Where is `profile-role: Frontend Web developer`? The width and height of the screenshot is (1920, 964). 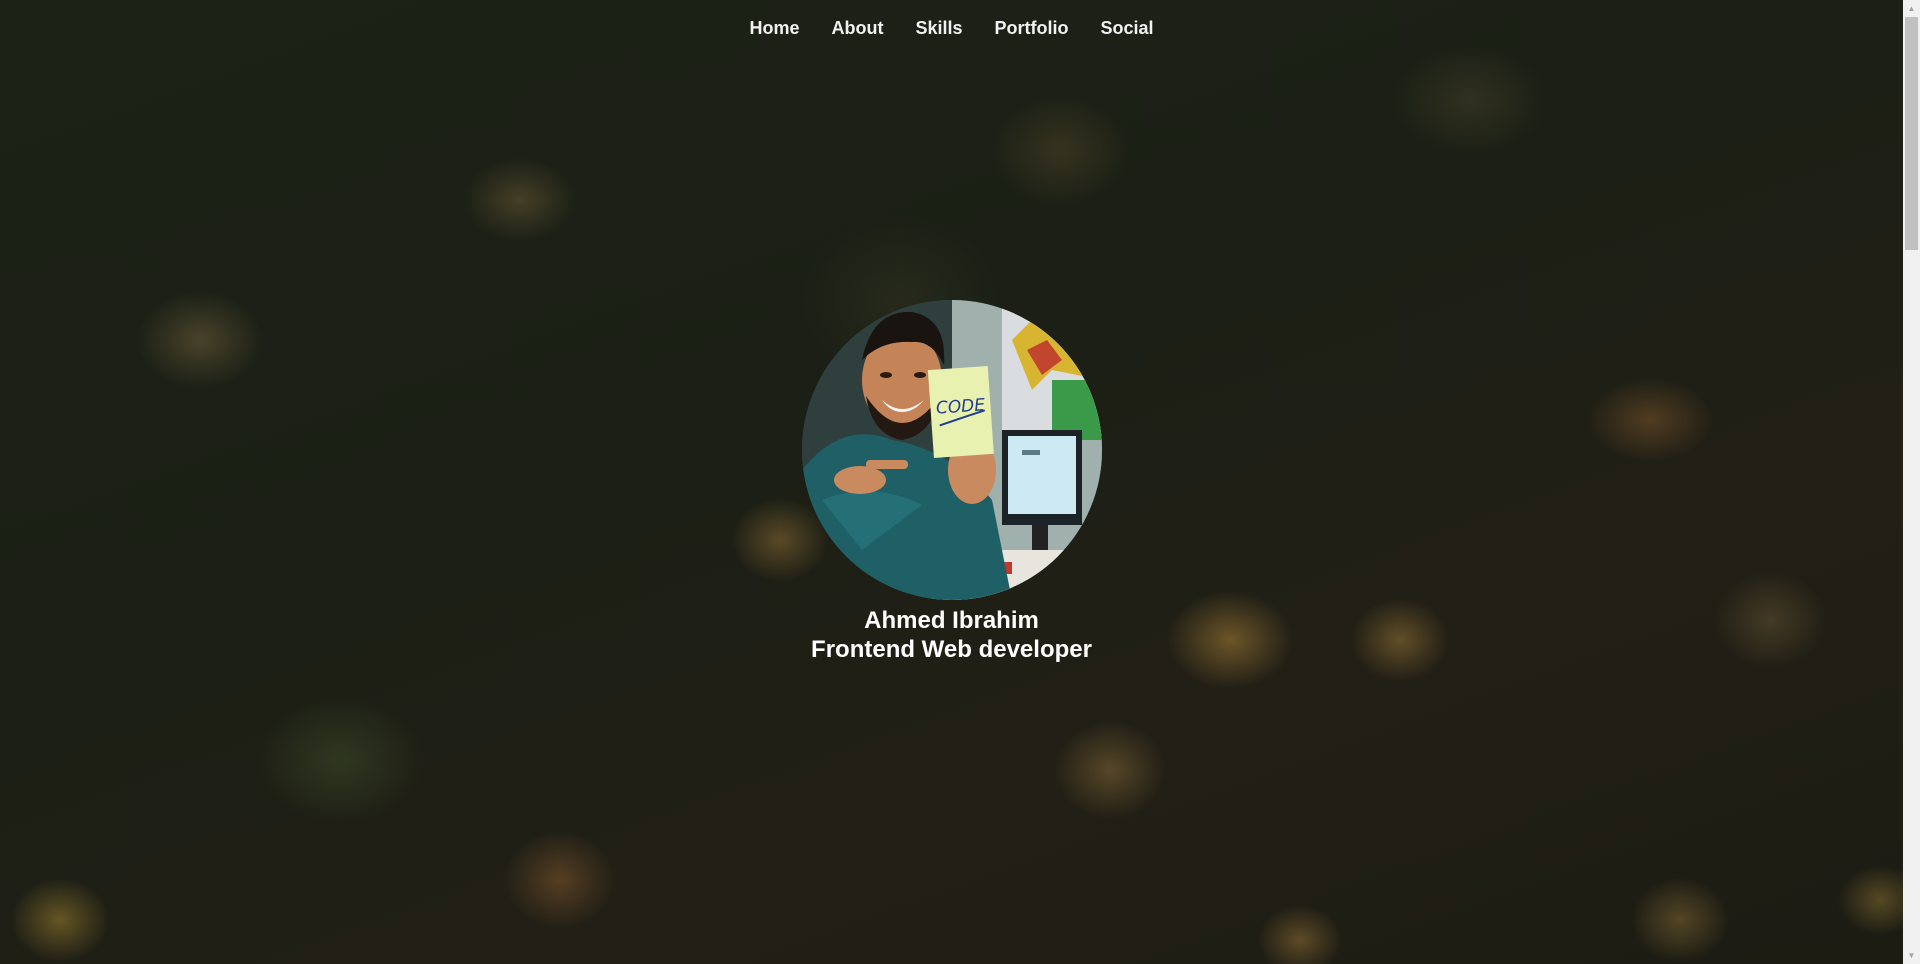 profile-role: Frontend Web developer is located at coordinates (951, 649).